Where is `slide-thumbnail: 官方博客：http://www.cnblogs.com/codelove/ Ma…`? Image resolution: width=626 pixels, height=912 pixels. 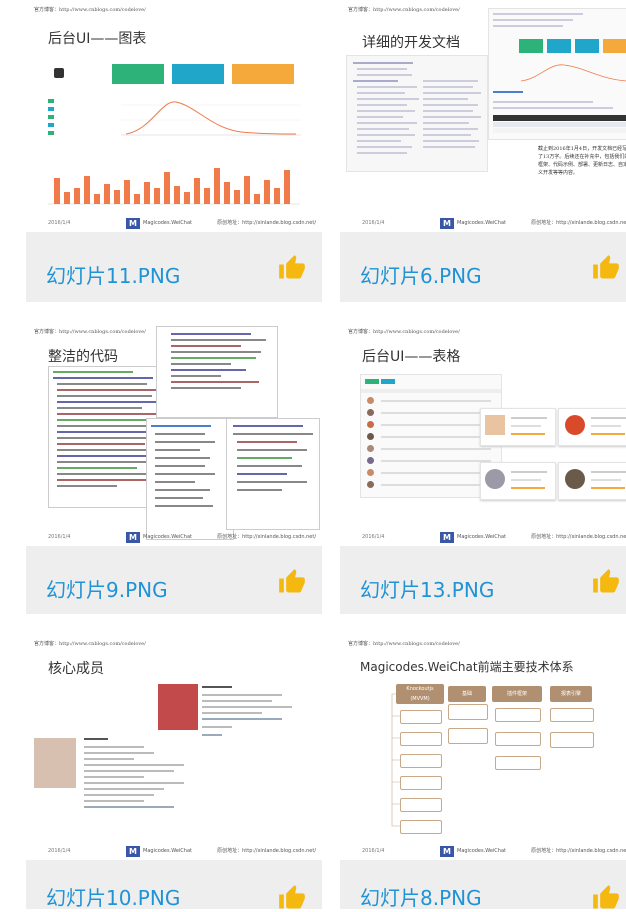 slide-thumbnail: 官方博客：http://www.cnblogs.com/codelove/ Ma… is located at coordinates (483, 747).